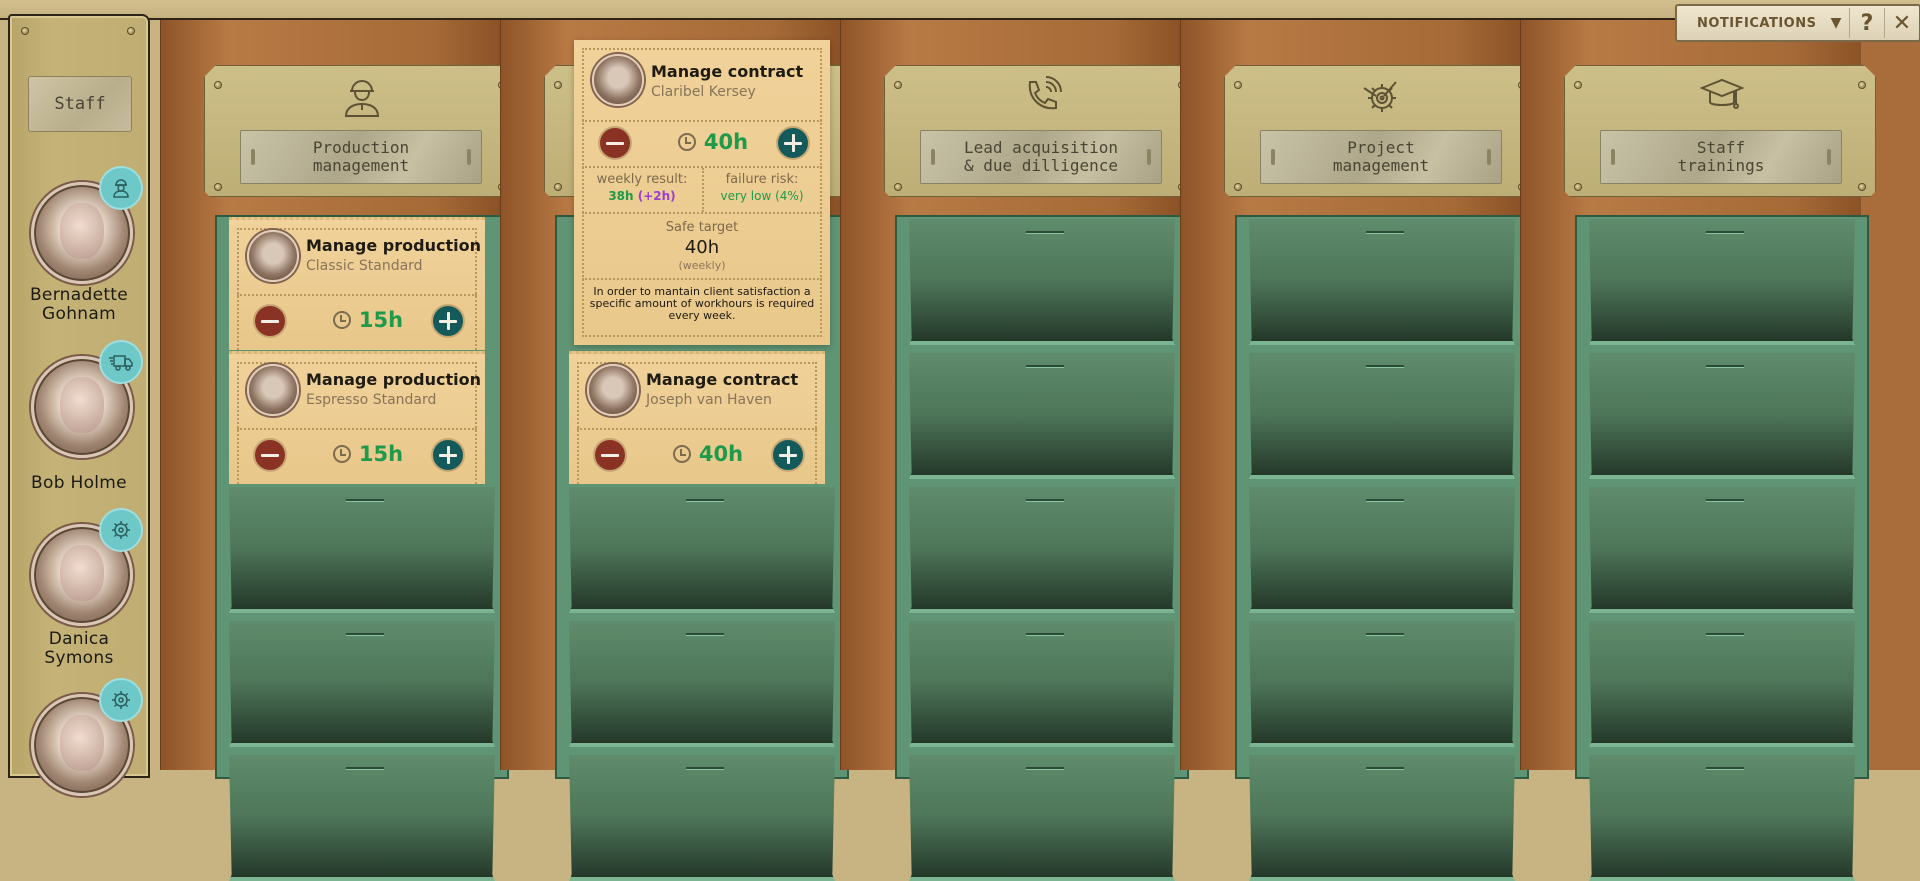  Describe the element at coordinates (357, 283) in the screenshot. I see `task-card: Manage production Classic Standard 15h` at that location.